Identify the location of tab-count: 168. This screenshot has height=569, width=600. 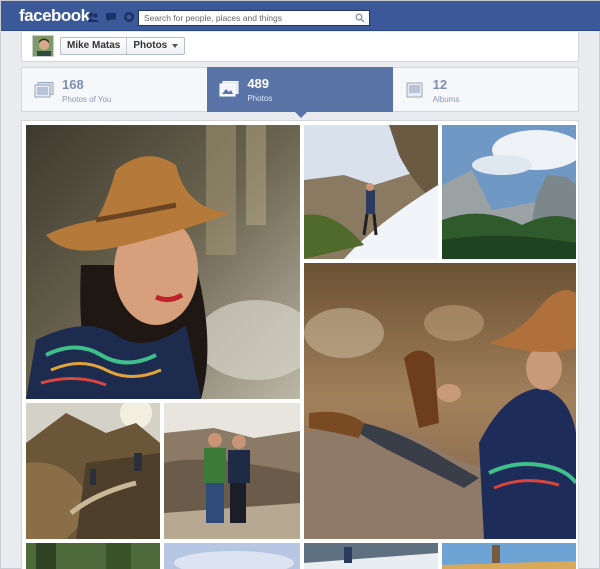
(73, 84).